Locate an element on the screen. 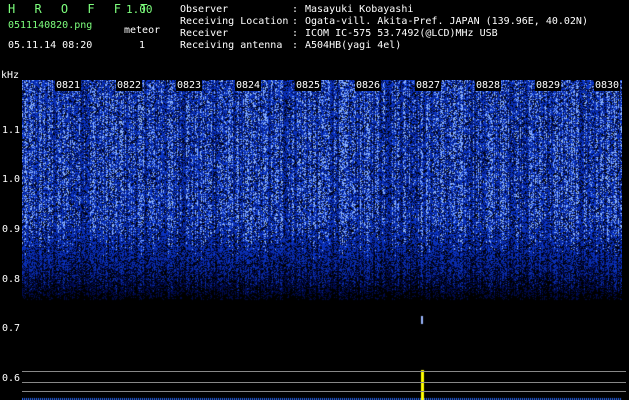 This screenshot has width=629, height=400. y-tick-label: 0.8 is located at coordinates (11, 279).